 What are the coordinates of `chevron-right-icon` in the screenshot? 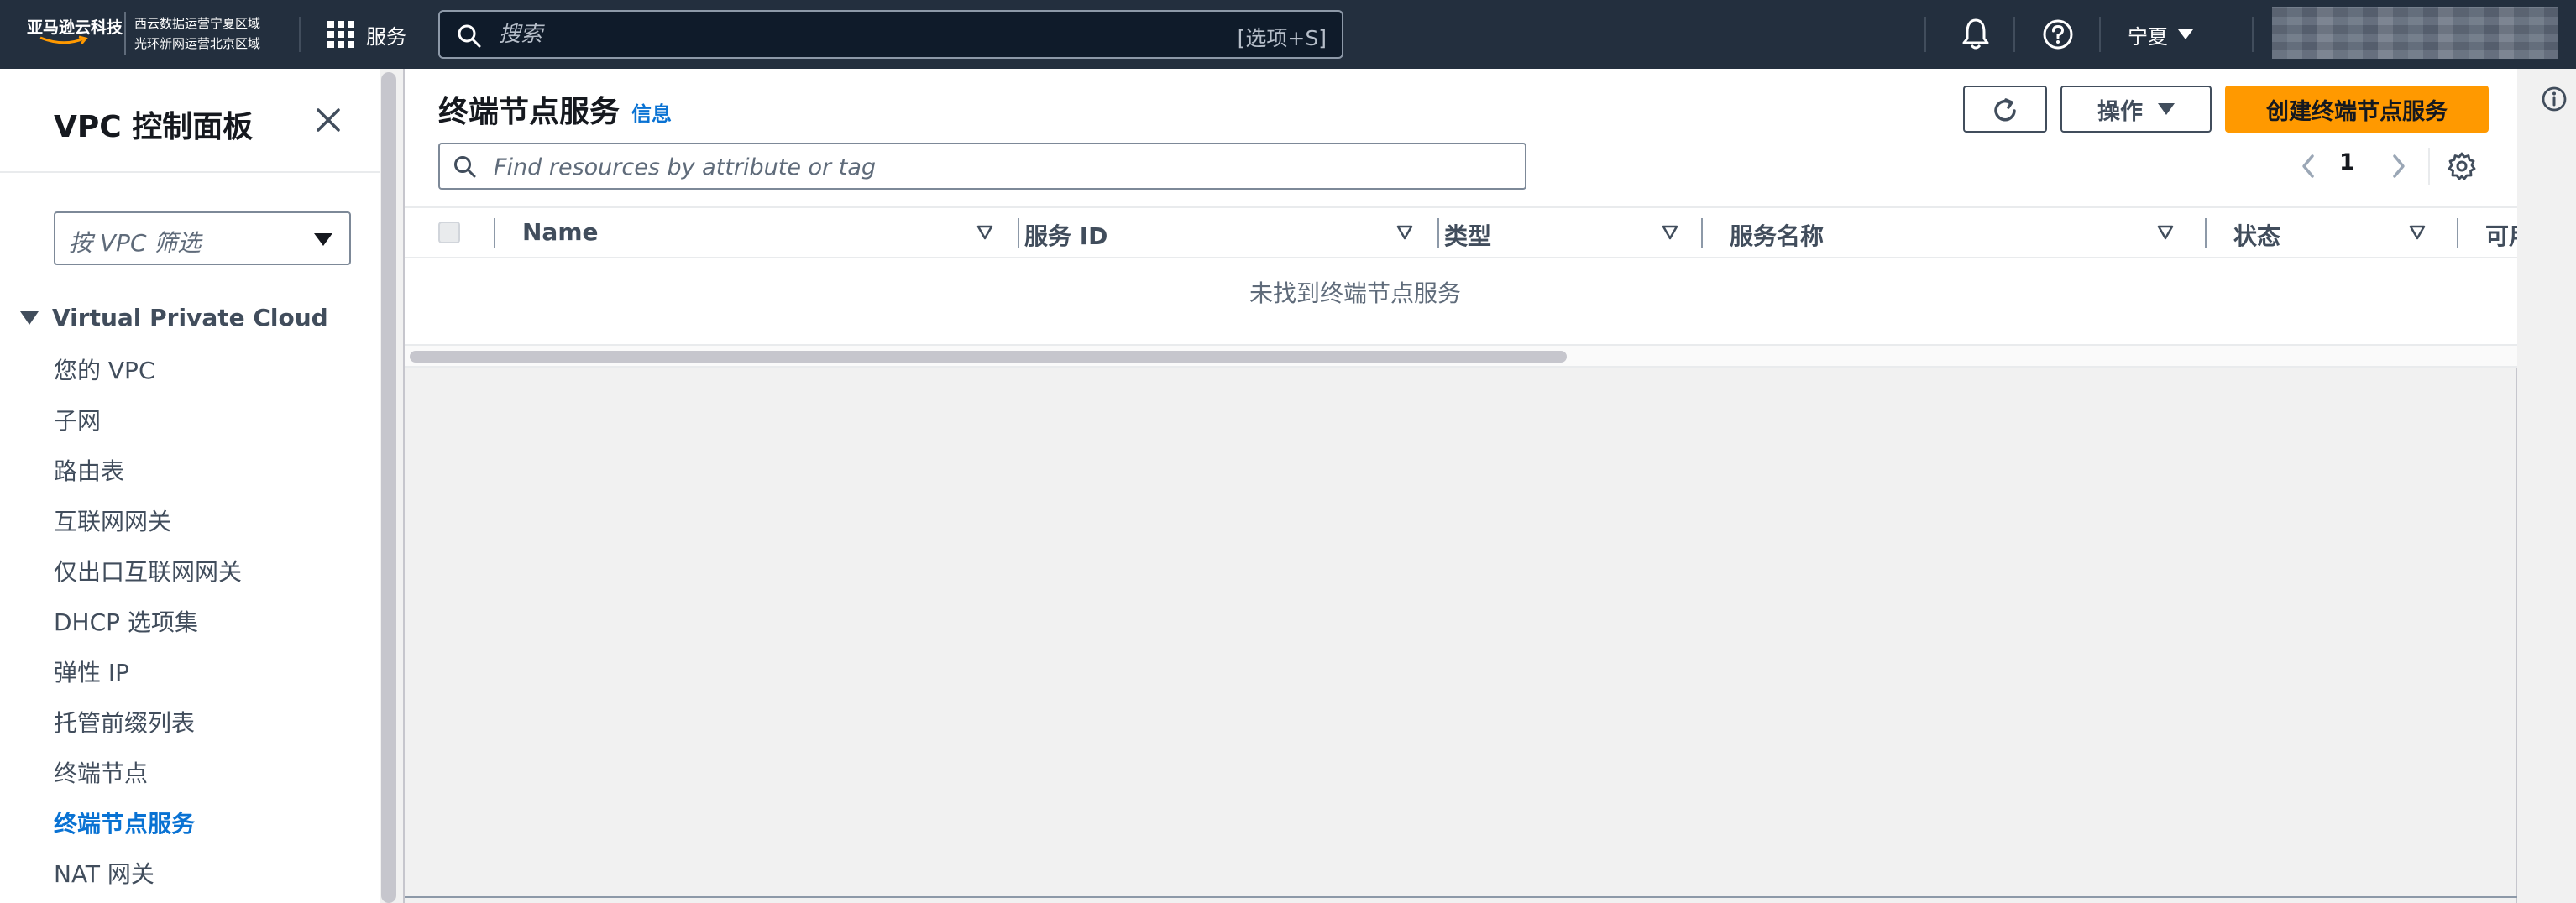 It's located at (2399, 166).